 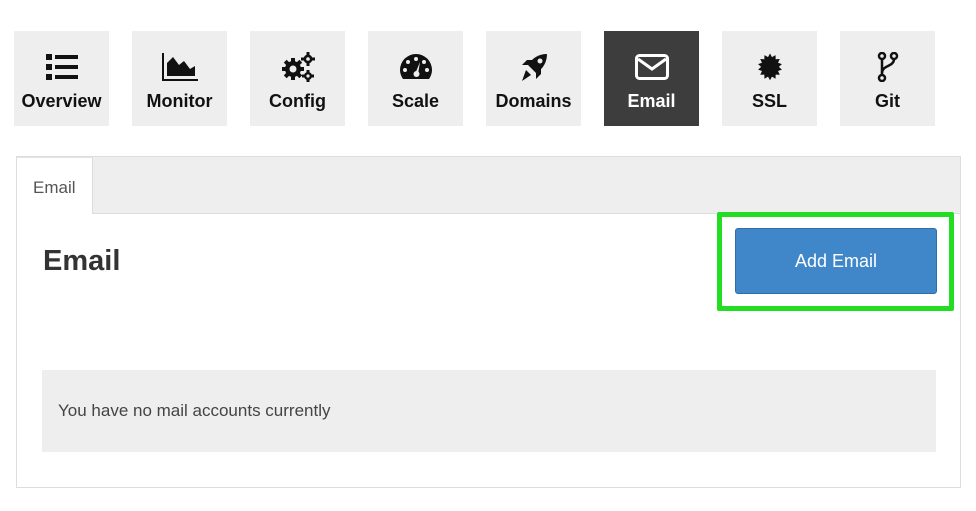 What do you see at coordinates (888, 67) in the screenshot?
I see `git-branch-icon` at bounding box center [888, 67].